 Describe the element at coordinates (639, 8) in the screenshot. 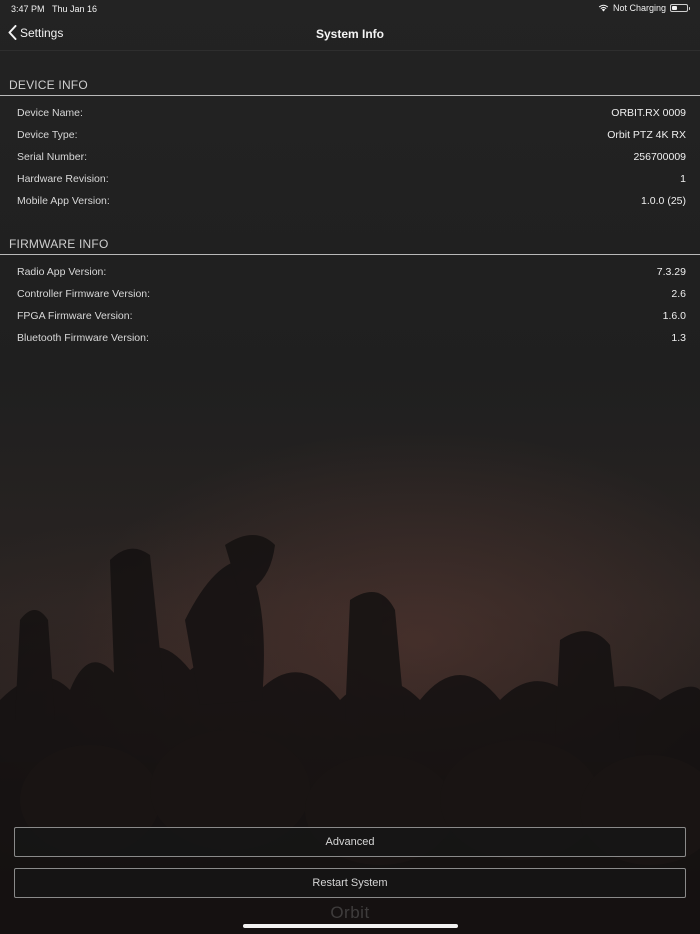

I see `charging-status: Not Charging` at that location.